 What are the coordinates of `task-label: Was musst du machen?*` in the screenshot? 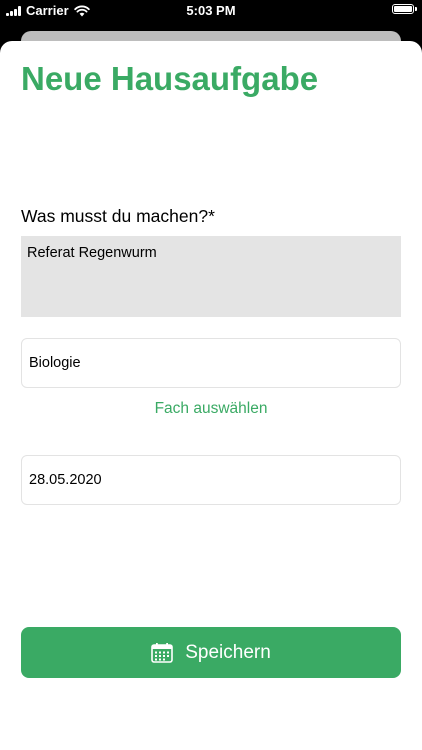 It's located at (118, 216).